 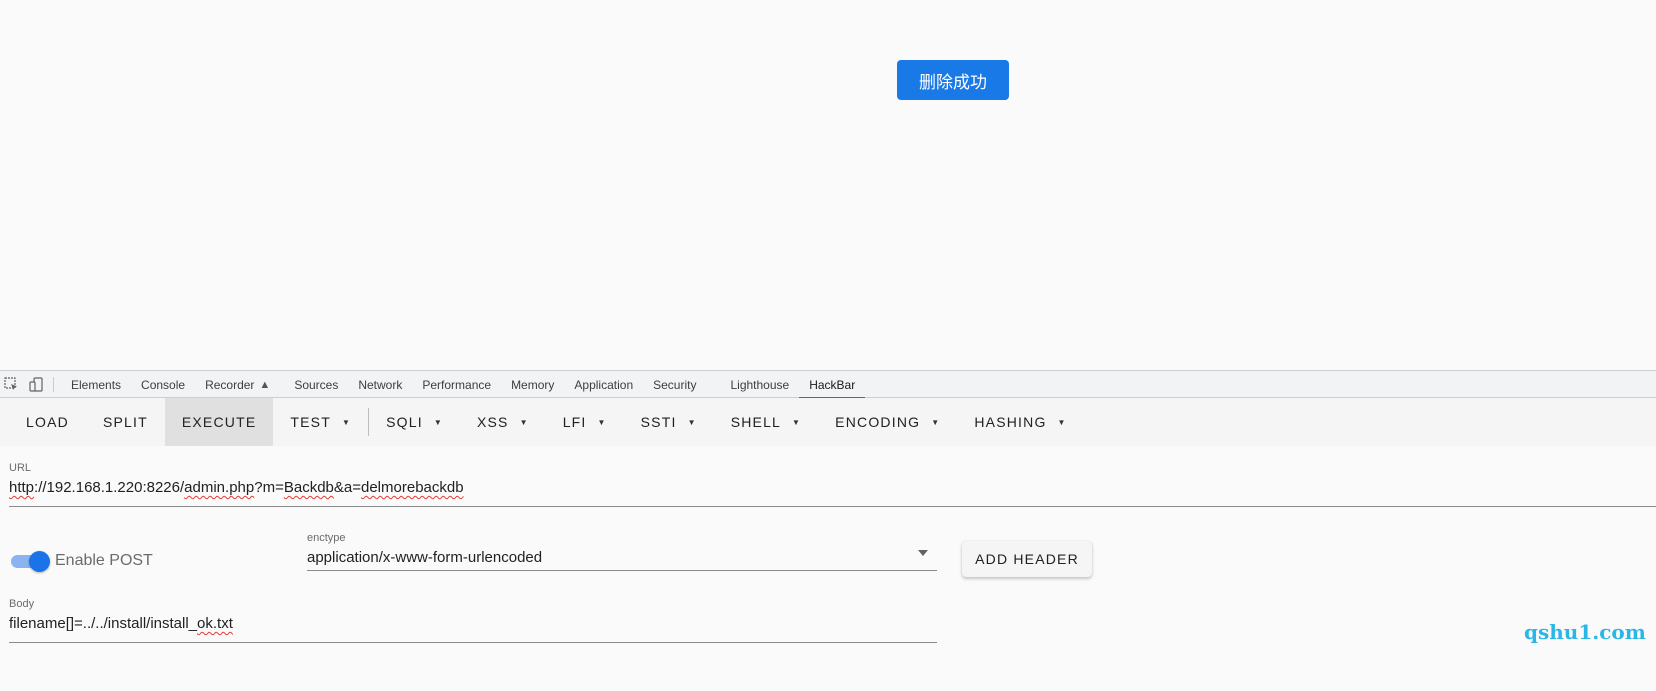 I want to click on tab-label: Recorder, so click(x=230, y=384).